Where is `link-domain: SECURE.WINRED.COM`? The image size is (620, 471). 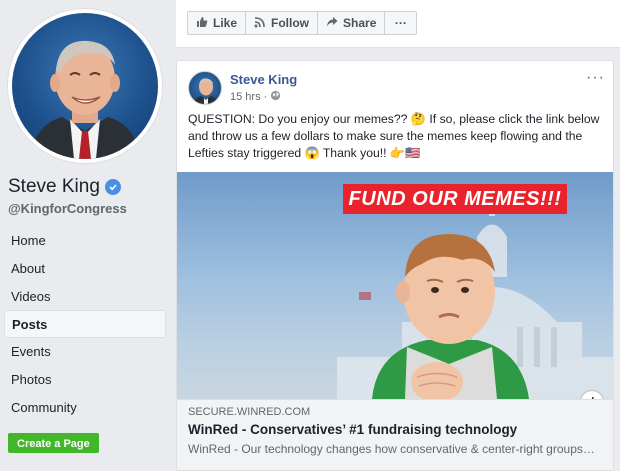
link-domain: SECURE.WINRED.COM is located at coordinates (249, 412).